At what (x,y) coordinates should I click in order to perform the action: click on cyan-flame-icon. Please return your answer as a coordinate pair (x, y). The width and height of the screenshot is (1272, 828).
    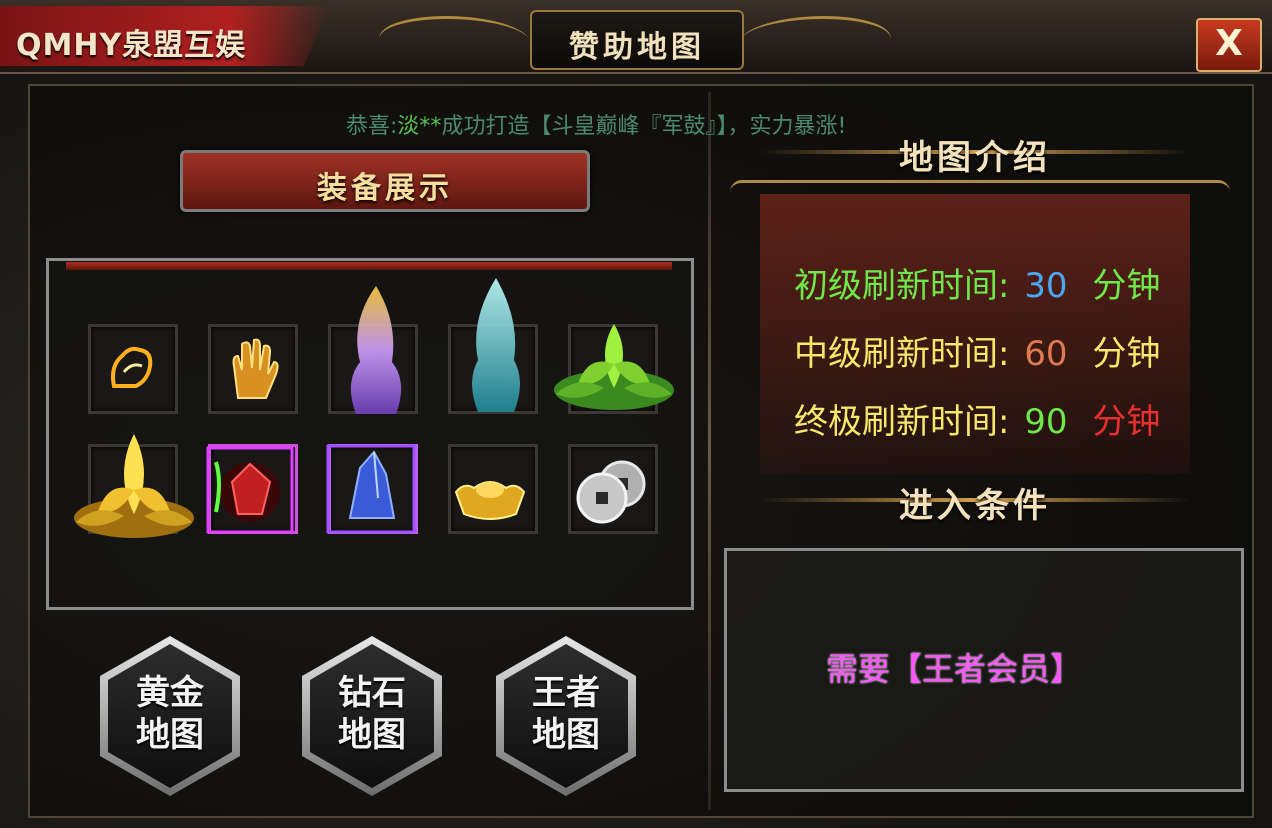
    Looking at the image, I should click on (496, 346).